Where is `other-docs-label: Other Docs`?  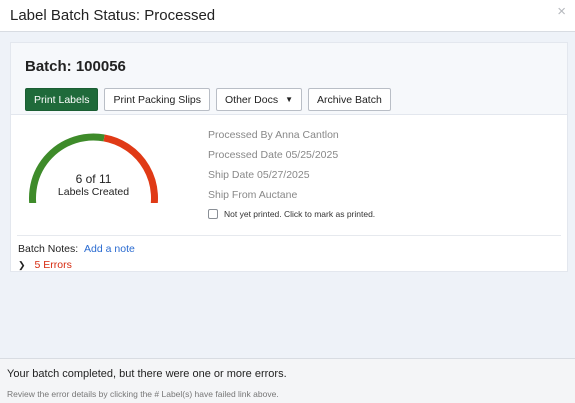
other-docs-label: Other Docs is located at coordinates (252, 99).